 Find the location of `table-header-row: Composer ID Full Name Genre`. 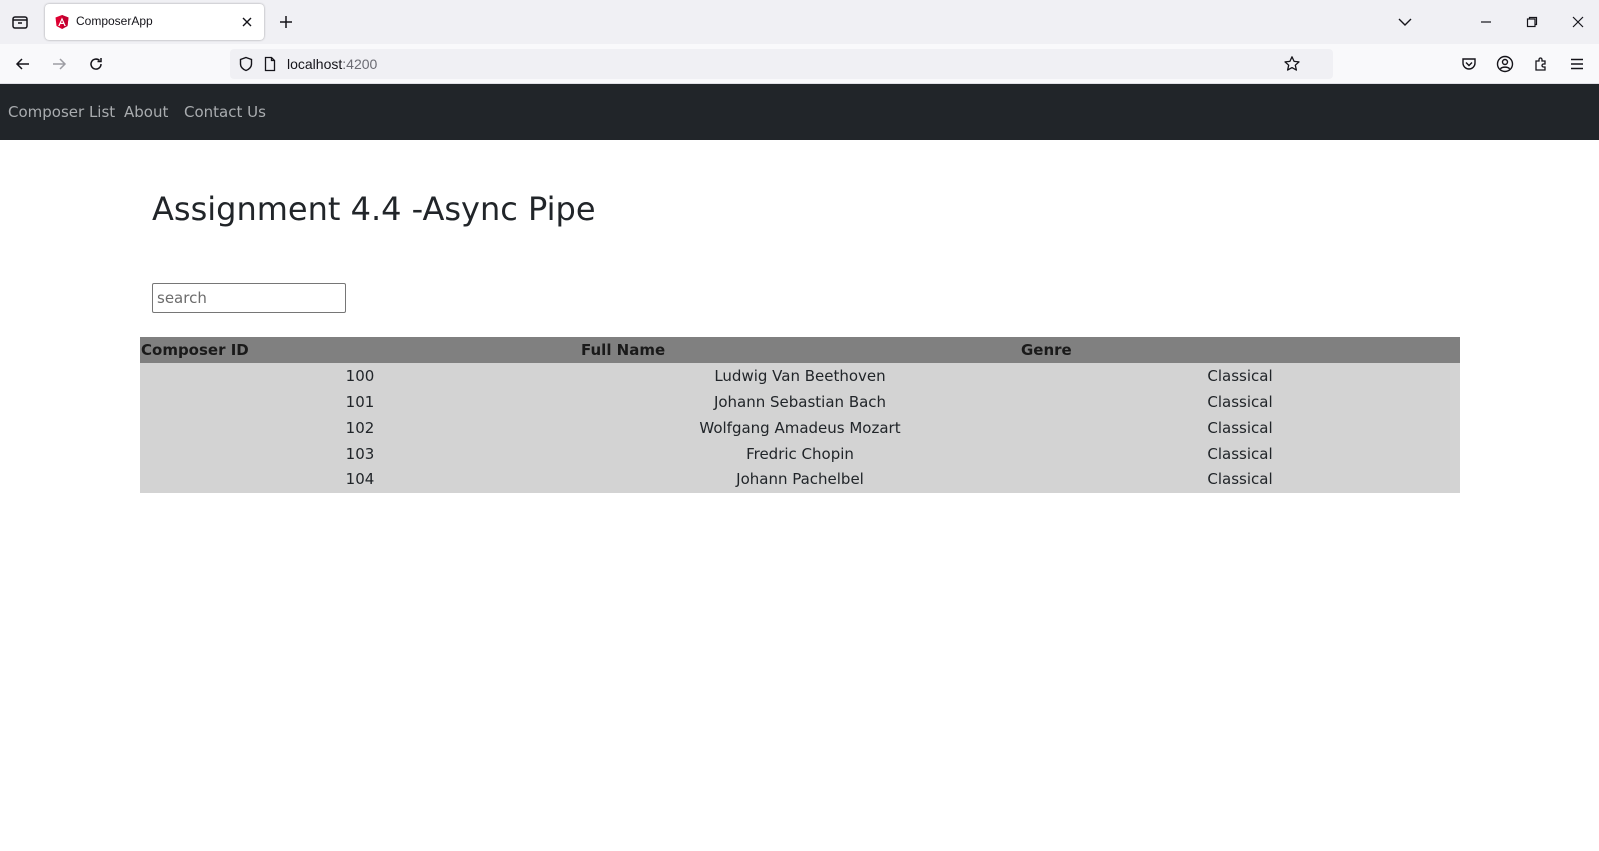

table-header-row: Composer ID Full Name Genre is located at coordinates (800, 350).